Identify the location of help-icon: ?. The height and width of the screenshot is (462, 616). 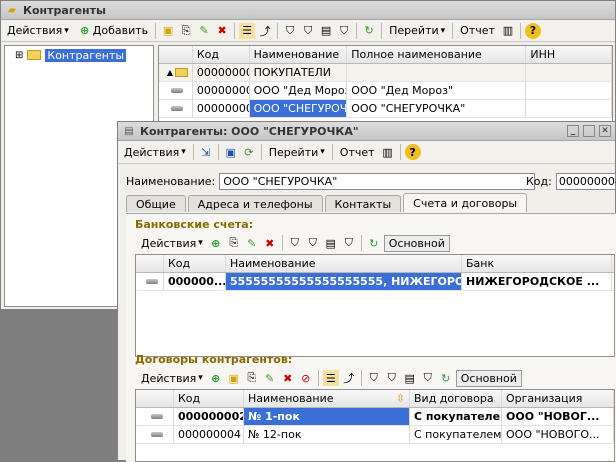
(533, 31).